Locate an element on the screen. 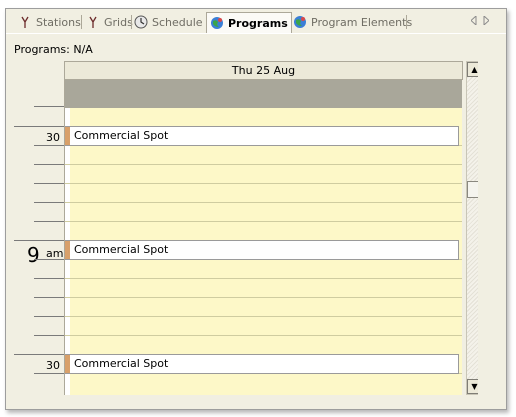  tab-schedule: Schedule is located at coordinates (168, 22).